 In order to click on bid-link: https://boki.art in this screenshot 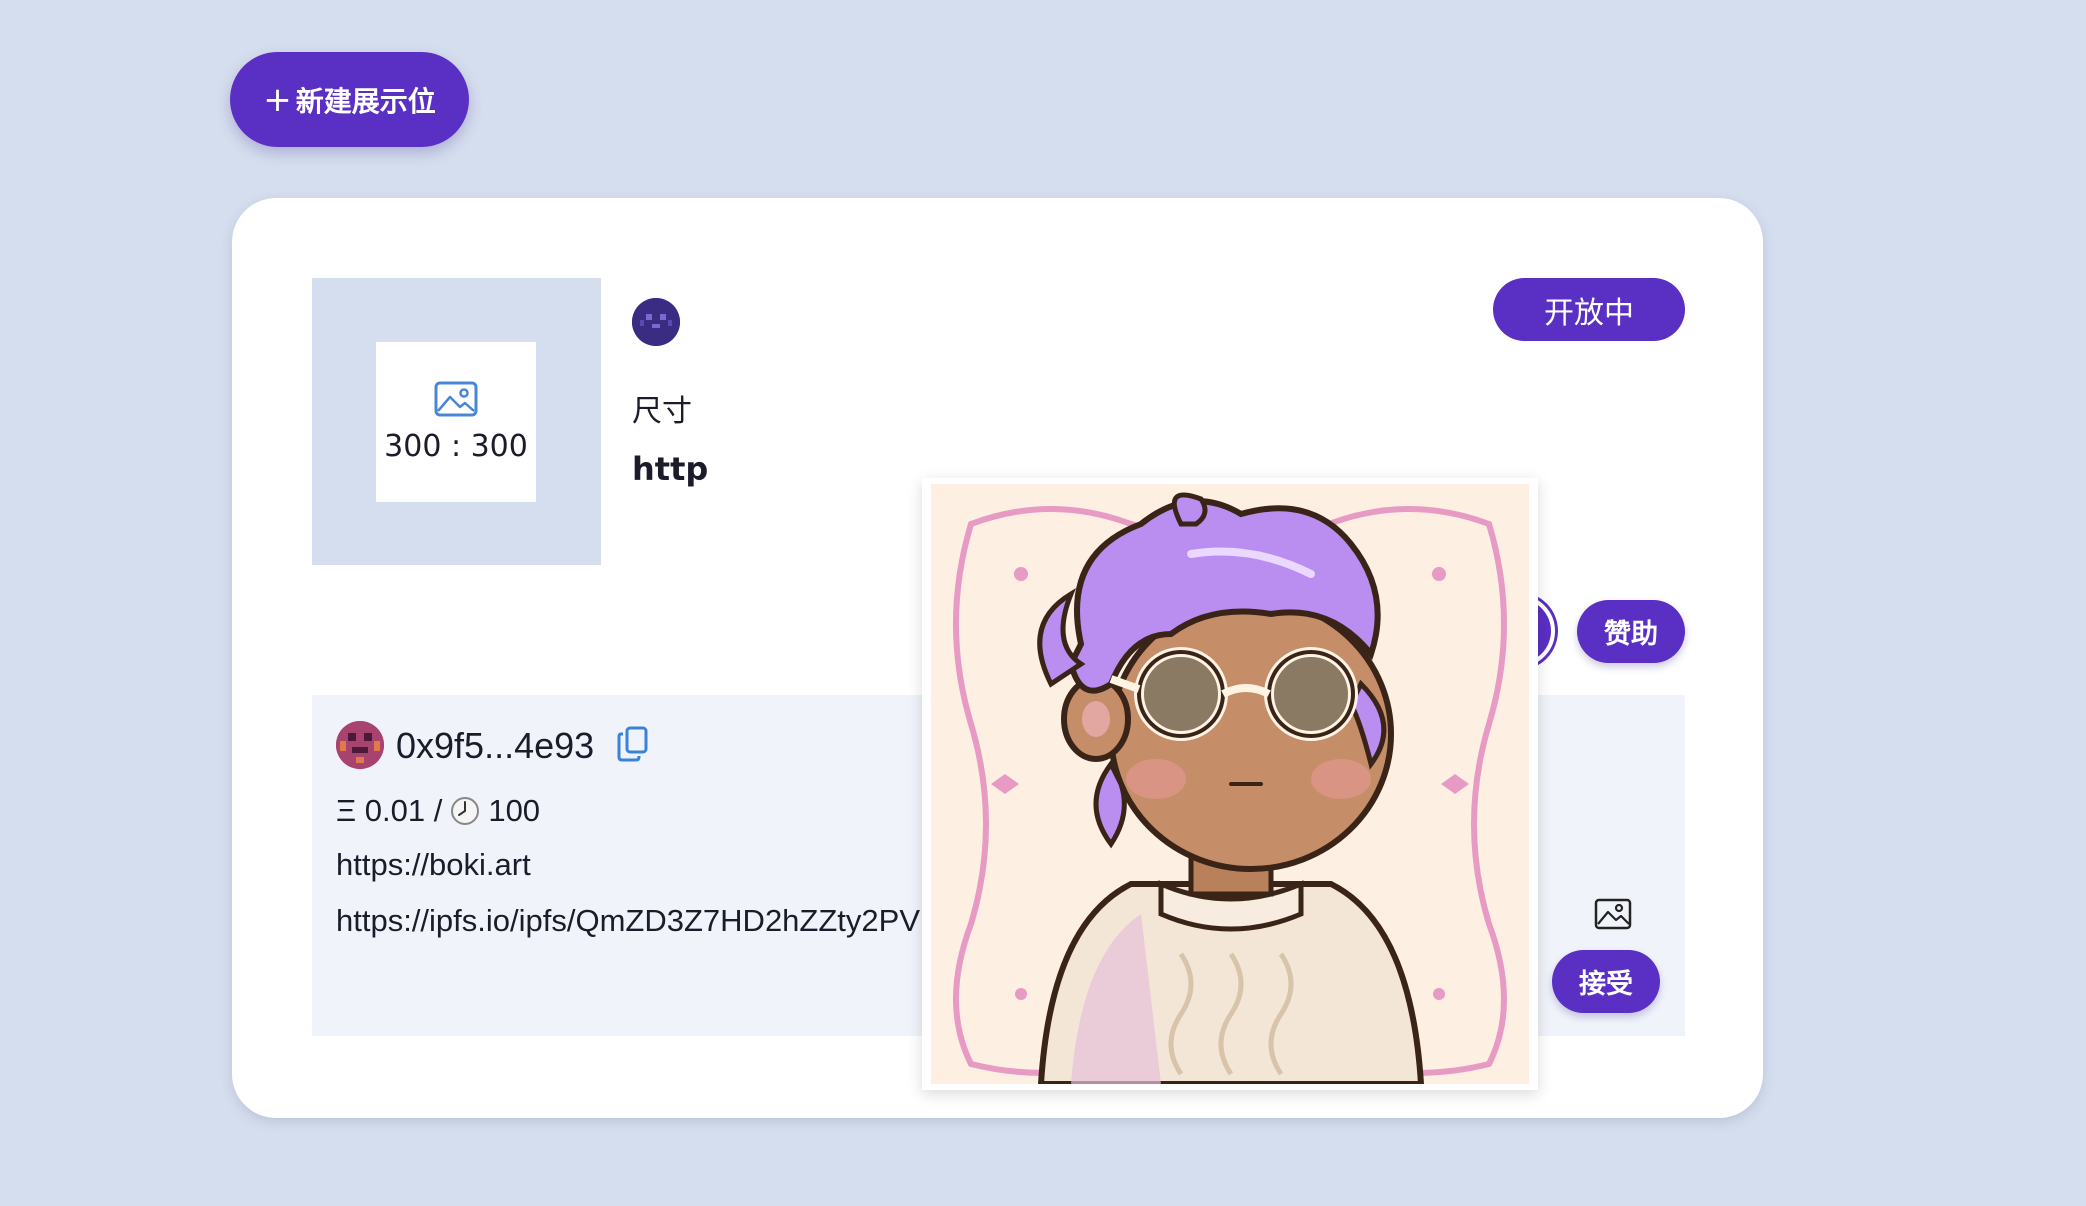, I will do `click(433, 865)`.